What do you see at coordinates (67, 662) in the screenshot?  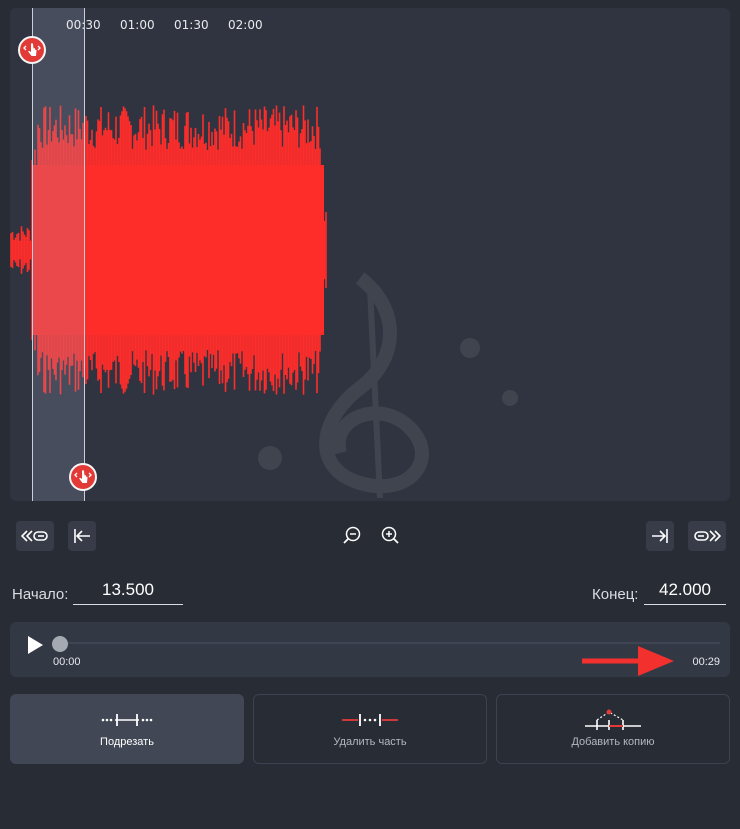 I see `current-time: 00:00` at bounding box center [67, 662].